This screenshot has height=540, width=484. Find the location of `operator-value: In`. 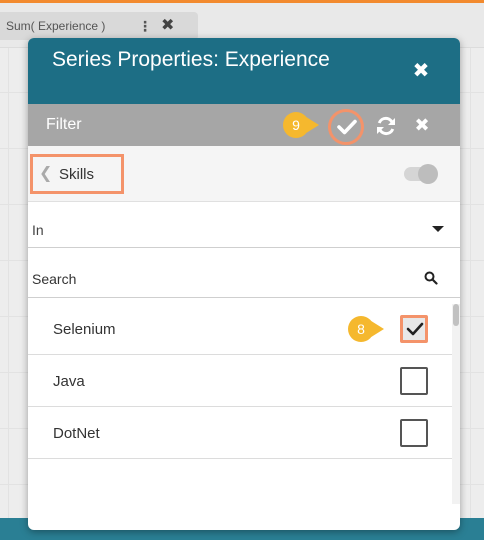

operator-value: In is located at coordinates (38, 230).